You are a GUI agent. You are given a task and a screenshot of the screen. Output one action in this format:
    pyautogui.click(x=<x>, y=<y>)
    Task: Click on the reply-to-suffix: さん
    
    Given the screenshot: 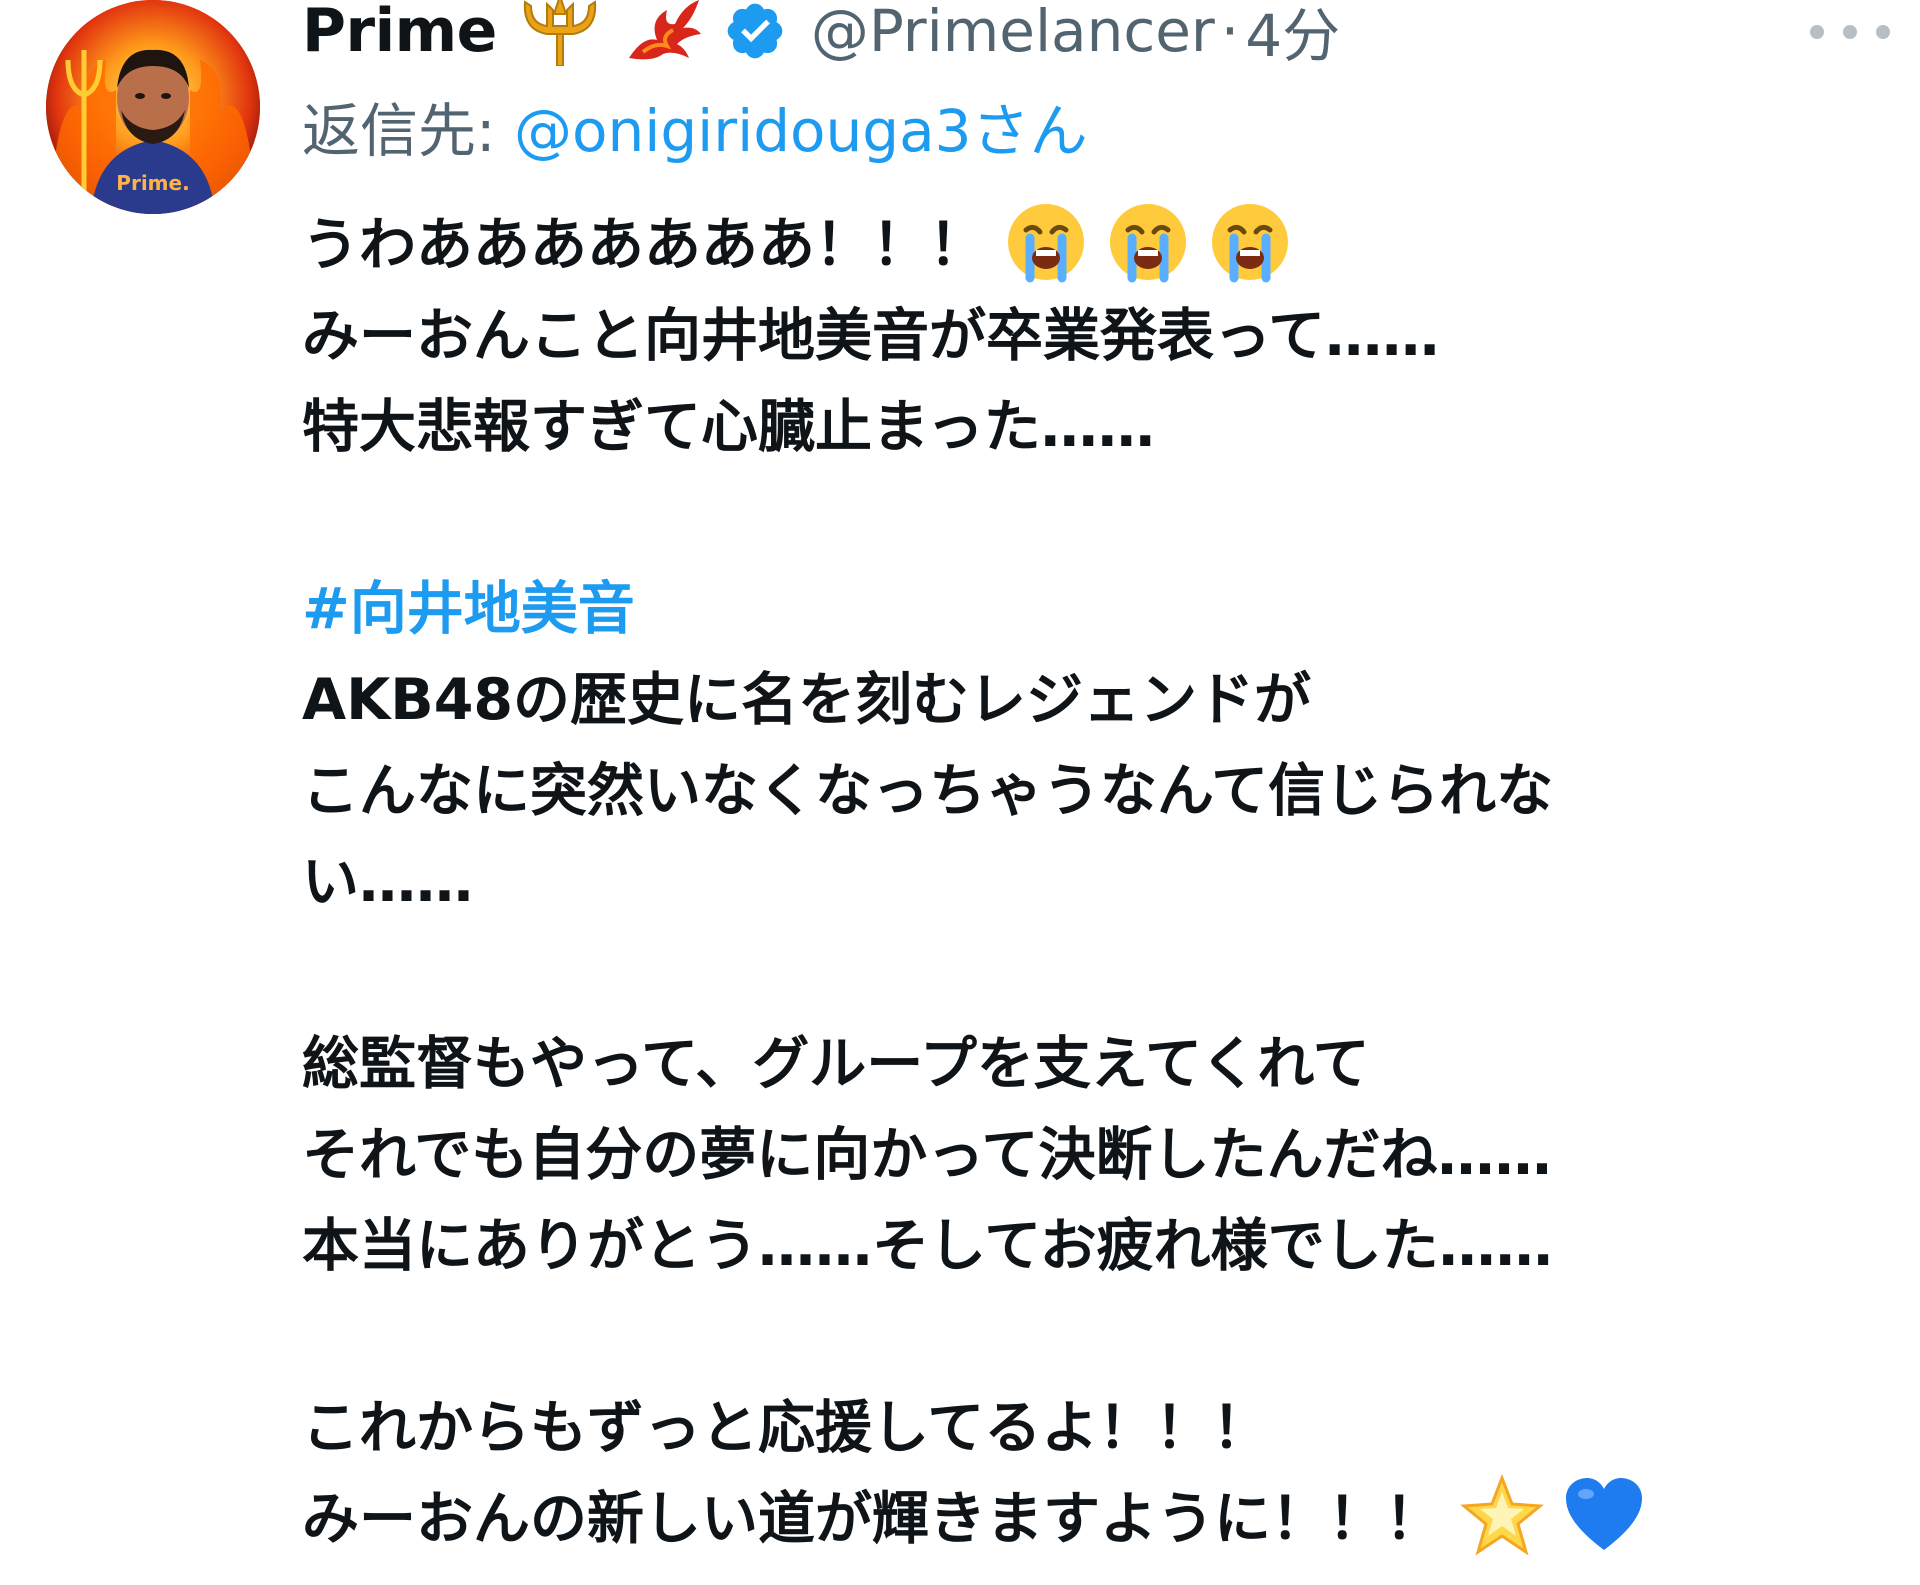 What is the action you would take?
    pyautogui.click(x=1029, y=131)
    